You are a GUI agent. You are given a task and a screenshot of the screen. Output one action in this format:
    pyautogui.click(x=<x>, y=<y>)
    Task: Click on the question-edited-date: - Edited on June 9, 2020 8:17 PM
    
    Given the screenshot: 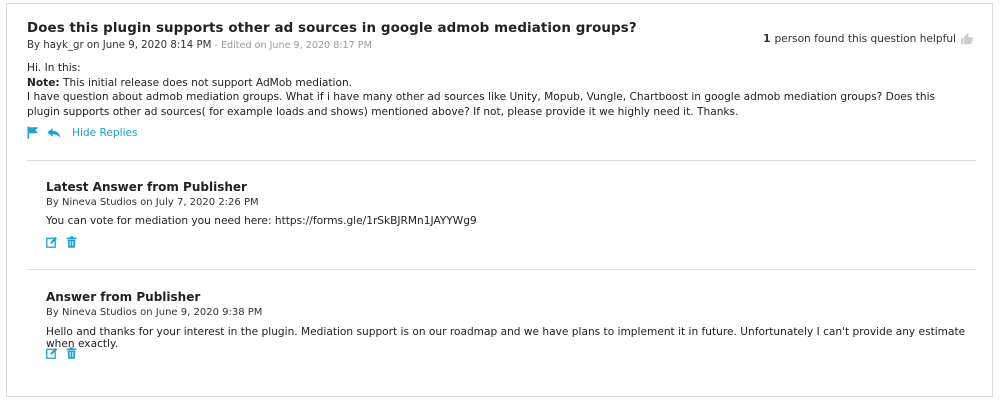 What is the action you would take?
    pyautogui.click(x=291, y=45)
    